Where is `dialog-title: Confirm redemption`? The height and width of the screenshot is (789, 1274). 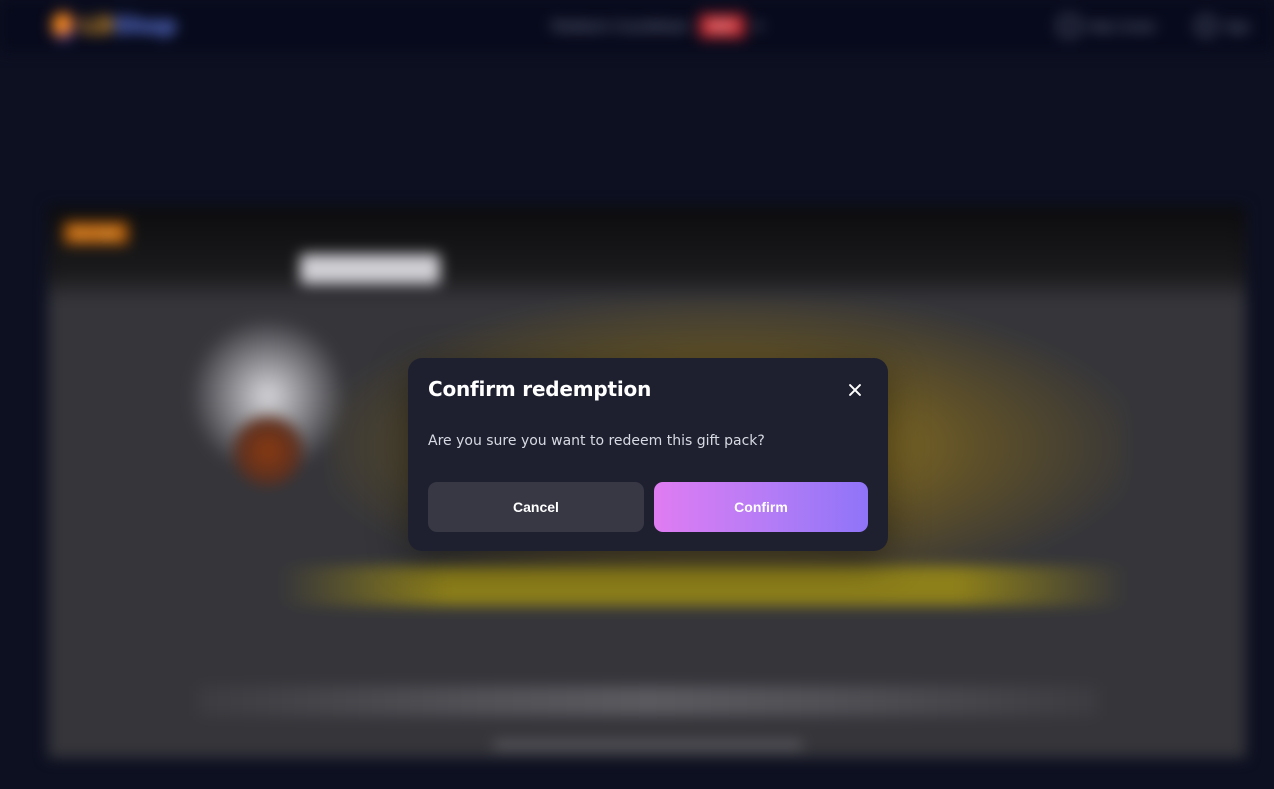 dialog-title: Confirm redemption is located at coordinates (540, 389).